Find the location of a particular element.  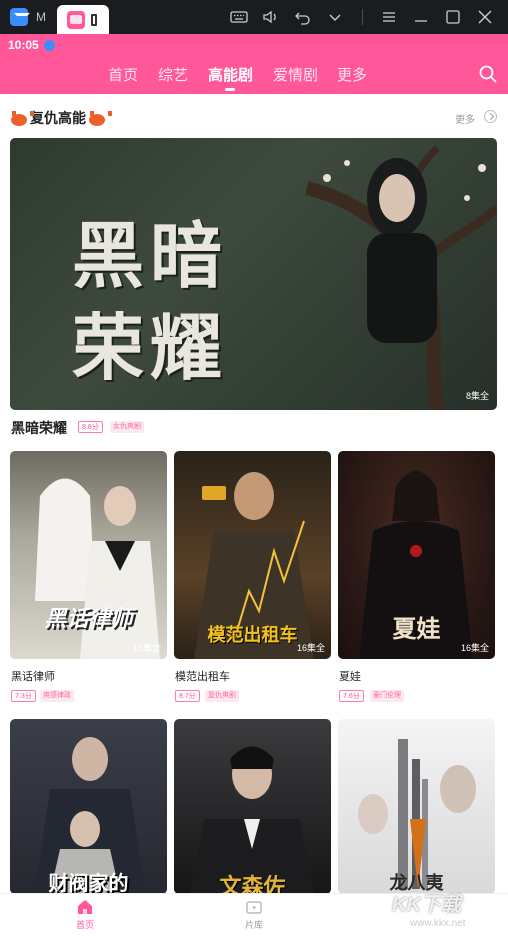

drama-card: 财阀家的 is located at coordinates (88, 806).